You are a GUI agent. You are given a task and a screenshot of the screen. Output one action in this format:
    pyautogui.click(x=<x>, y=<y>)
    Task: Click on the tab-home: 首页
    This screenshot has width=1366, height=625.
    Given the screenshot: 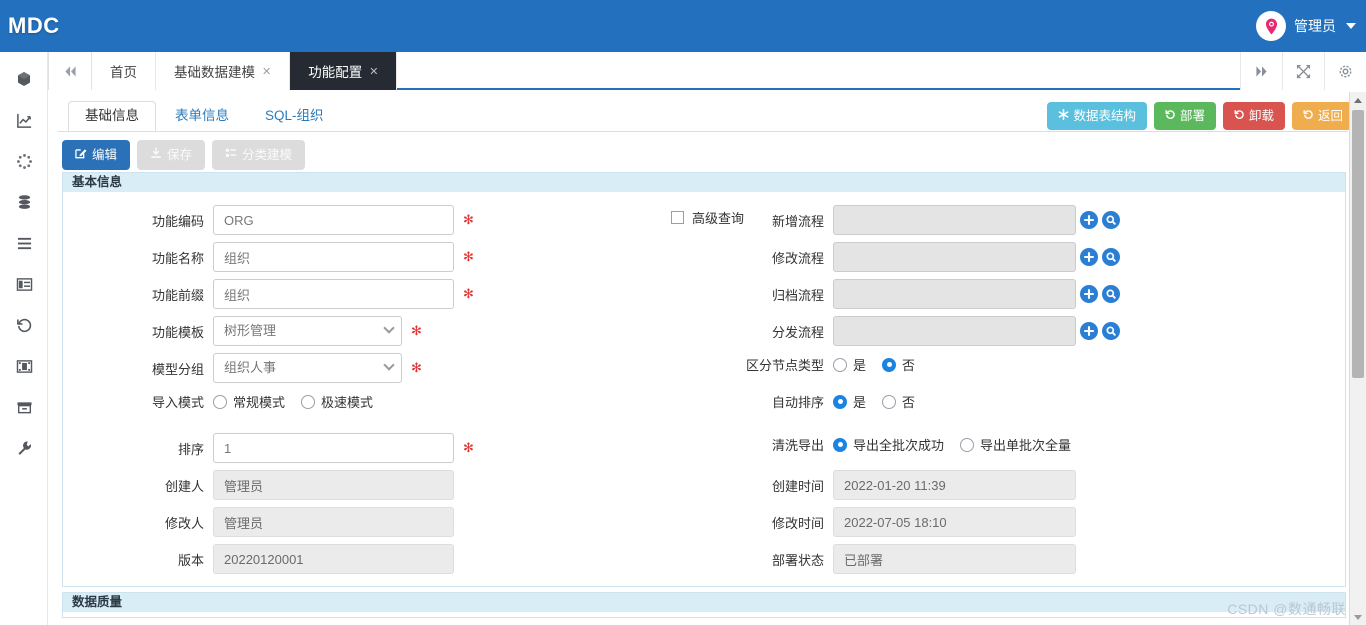 What is the action you would take?
    pyautogui.click(x=124, y=71)
    